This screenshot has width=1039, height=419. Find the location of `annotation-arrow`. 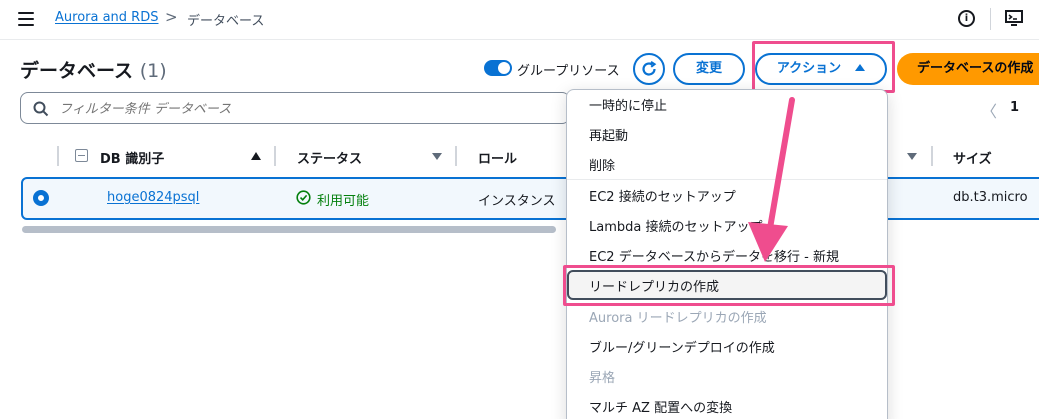

annotation-arrow is located at coordinates (771, 179).